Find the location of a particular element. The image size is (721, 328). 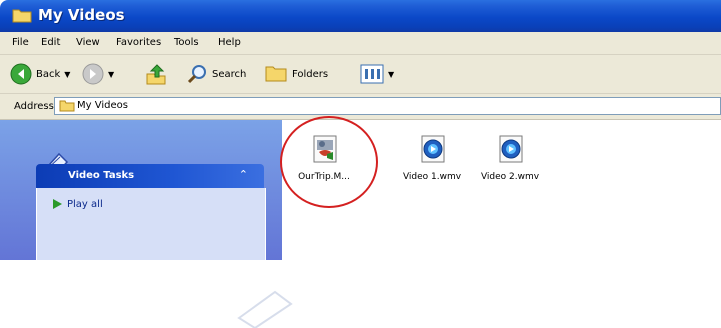

menu-help: Help is located at coordinates (229, 42).